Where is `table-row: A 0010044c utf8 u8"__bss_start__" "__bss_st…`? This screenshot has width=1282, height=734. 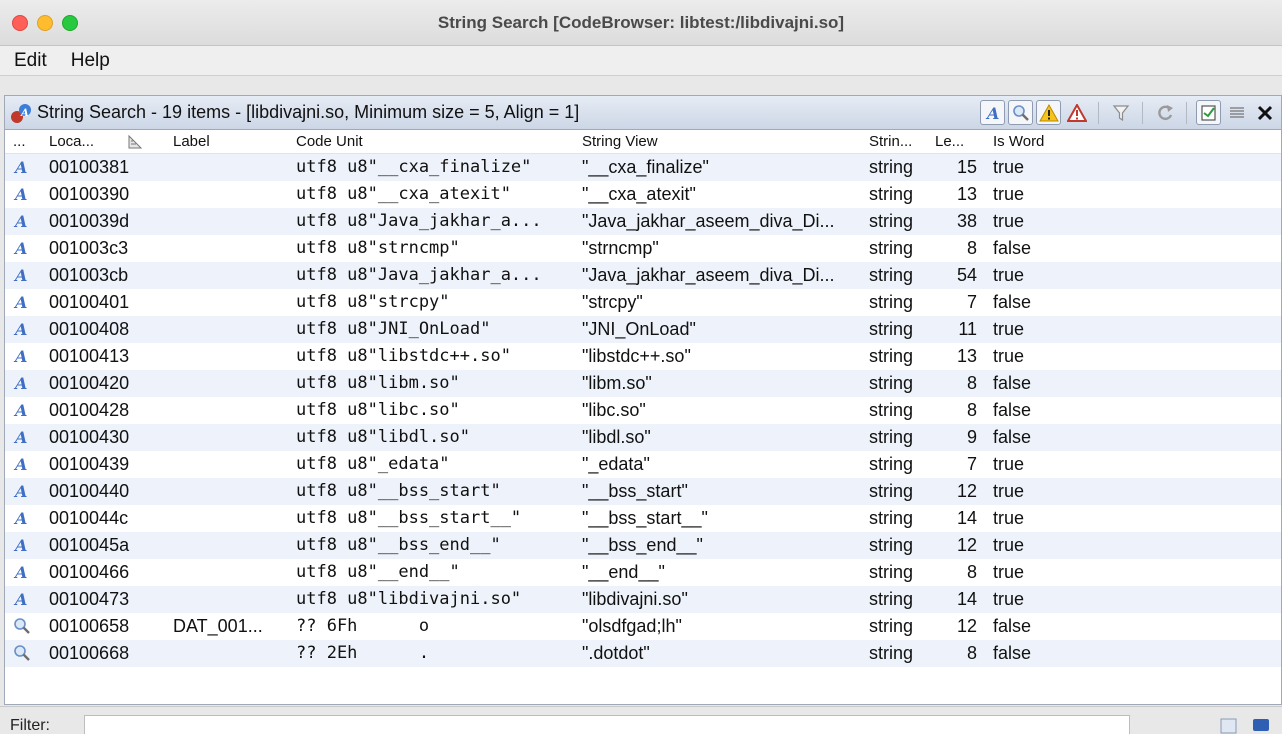
table-row: A 0010044c utf8 u8"__bss_start__" "__bss_st… is located at coordinates (643, 518).